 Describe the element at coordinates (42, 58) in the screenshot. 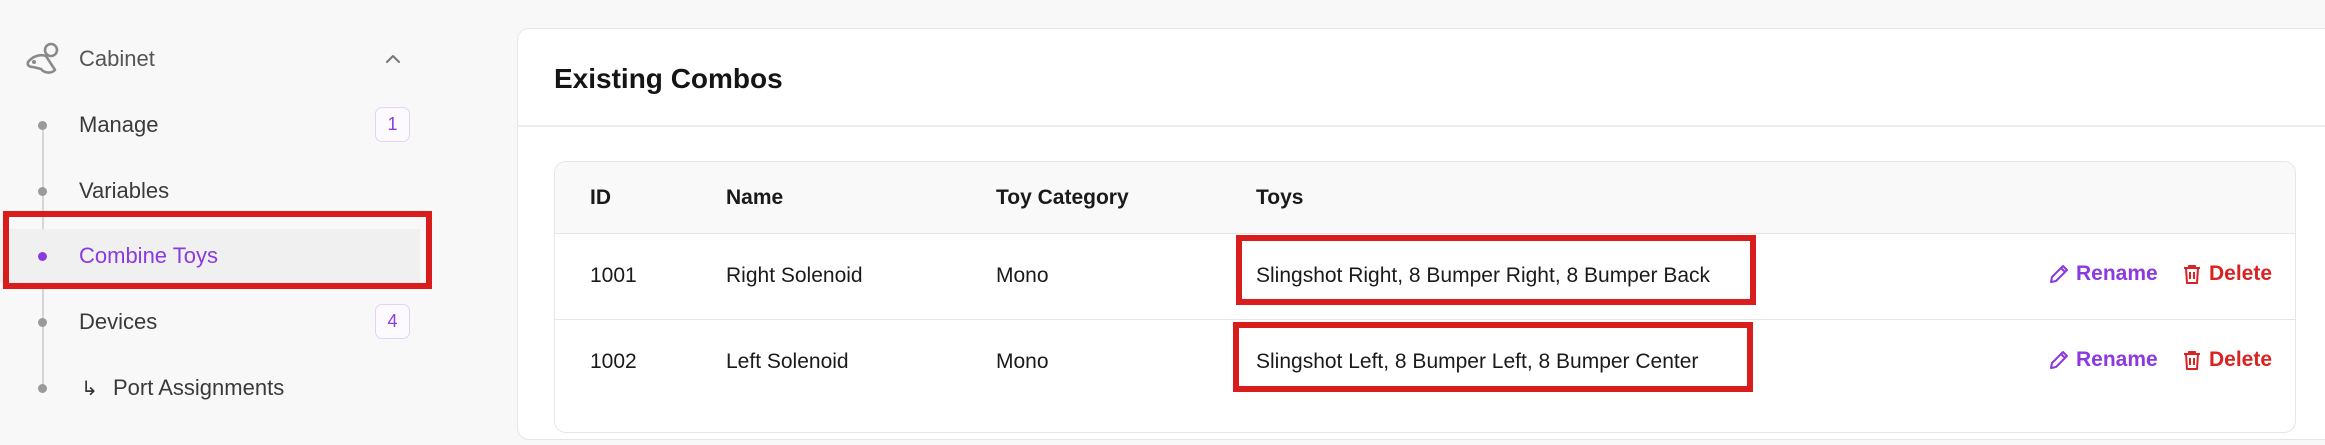

I see `pinball-flipper-icon` at that location.